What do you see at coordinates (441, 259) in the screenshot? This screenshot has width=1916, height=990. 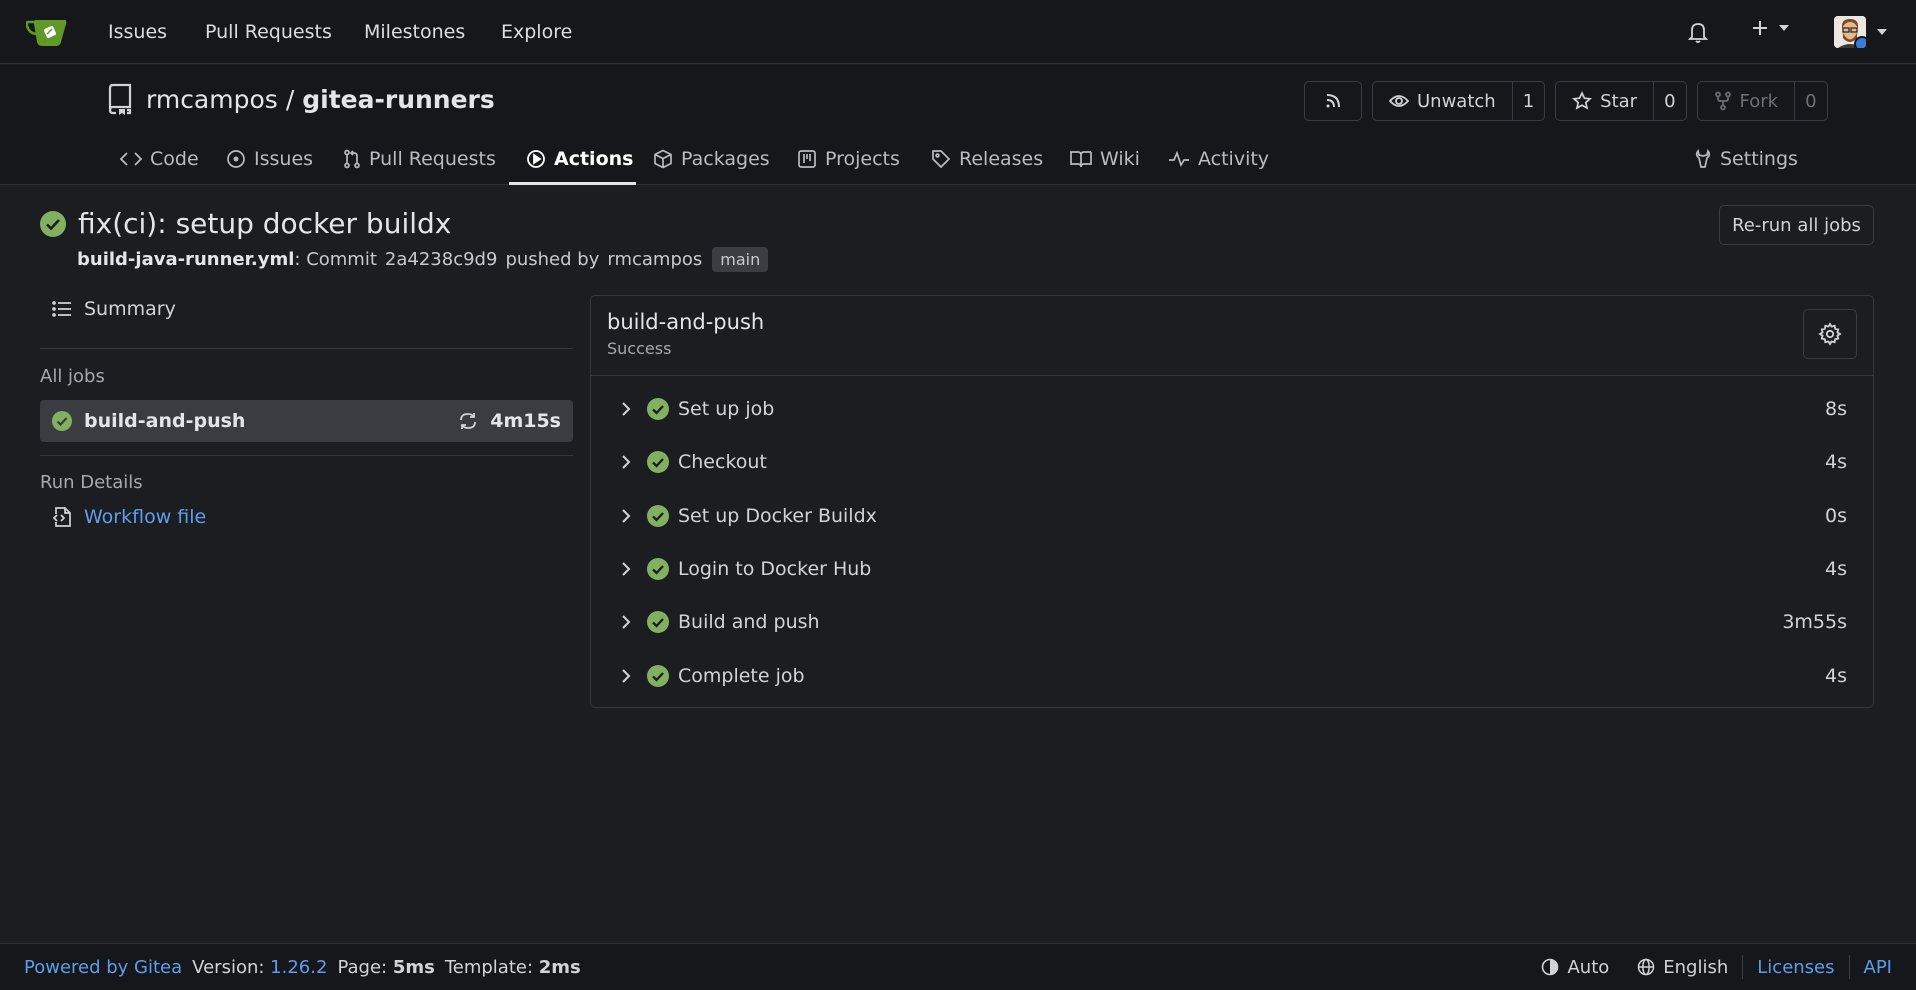 I see `commit-sha-link: 2a4238c9d9` at bounding box center [441, 259].